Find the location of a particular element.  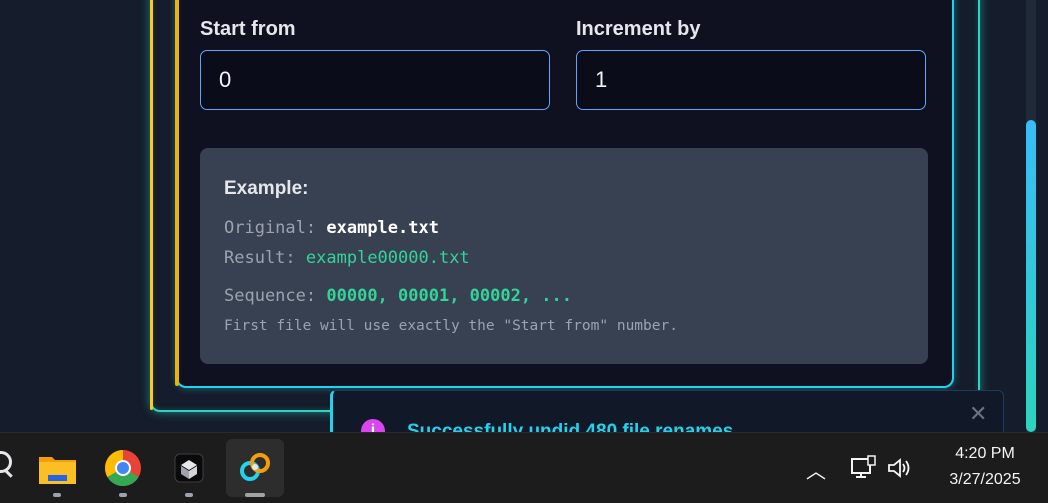

example-result-line: Result: example00000.txt is located at coordinates (347, 258).